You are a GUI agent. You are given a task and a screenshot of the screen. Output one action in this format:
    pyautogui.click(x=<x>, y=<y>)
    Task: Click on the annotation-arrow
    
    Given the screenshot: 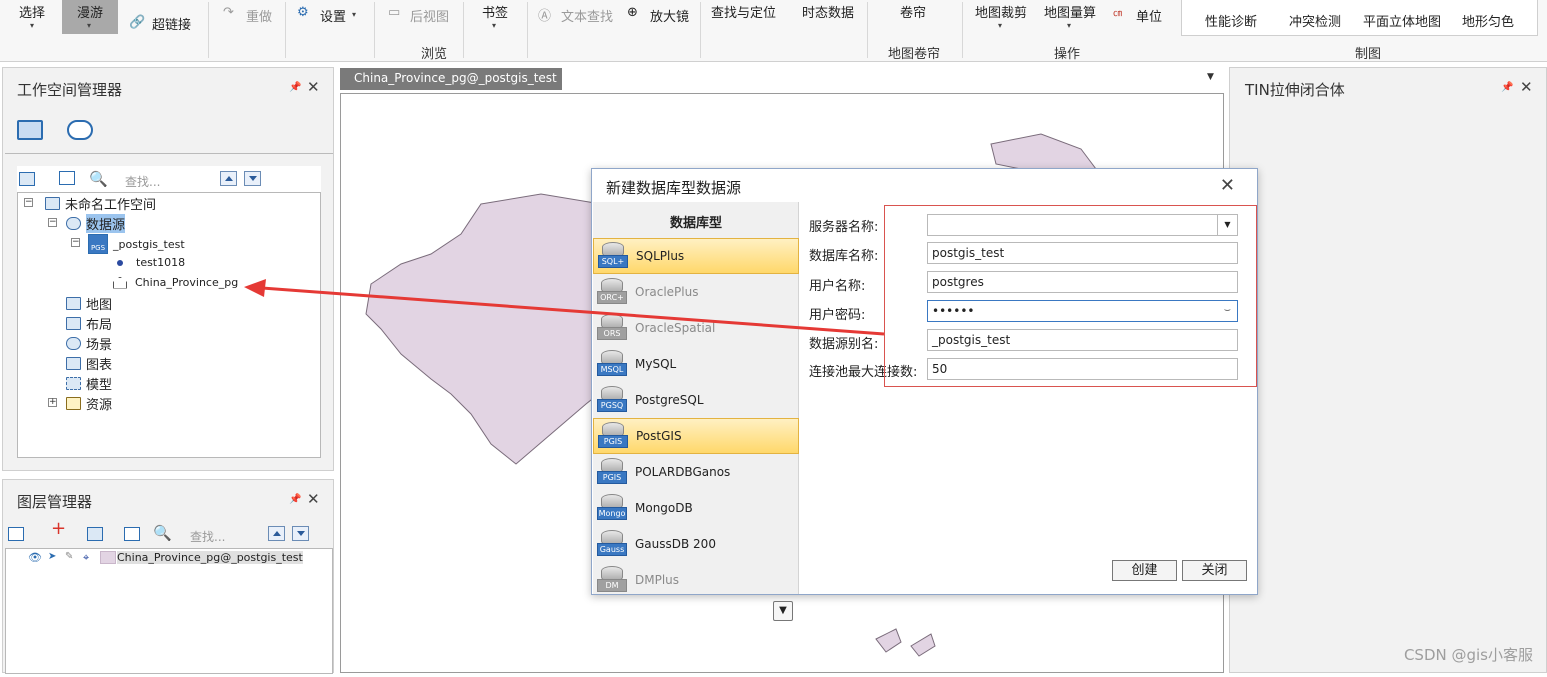 What is the action you would take?
    pyautogui.click(x=564, y=307)
    